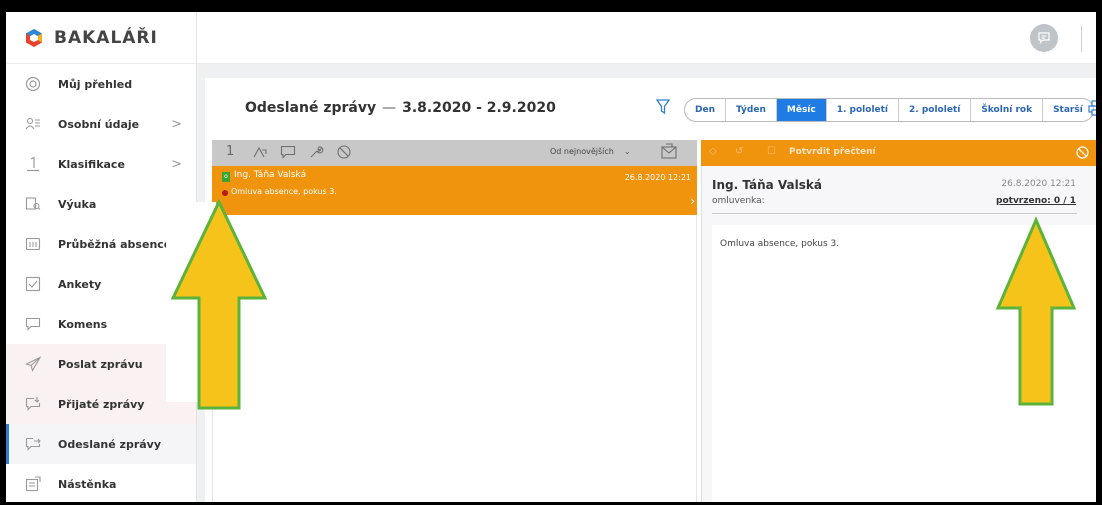 The image size is (1102, 505). I want to click on sidebar-item-label: Poslat zprávu, so click(100, 364).